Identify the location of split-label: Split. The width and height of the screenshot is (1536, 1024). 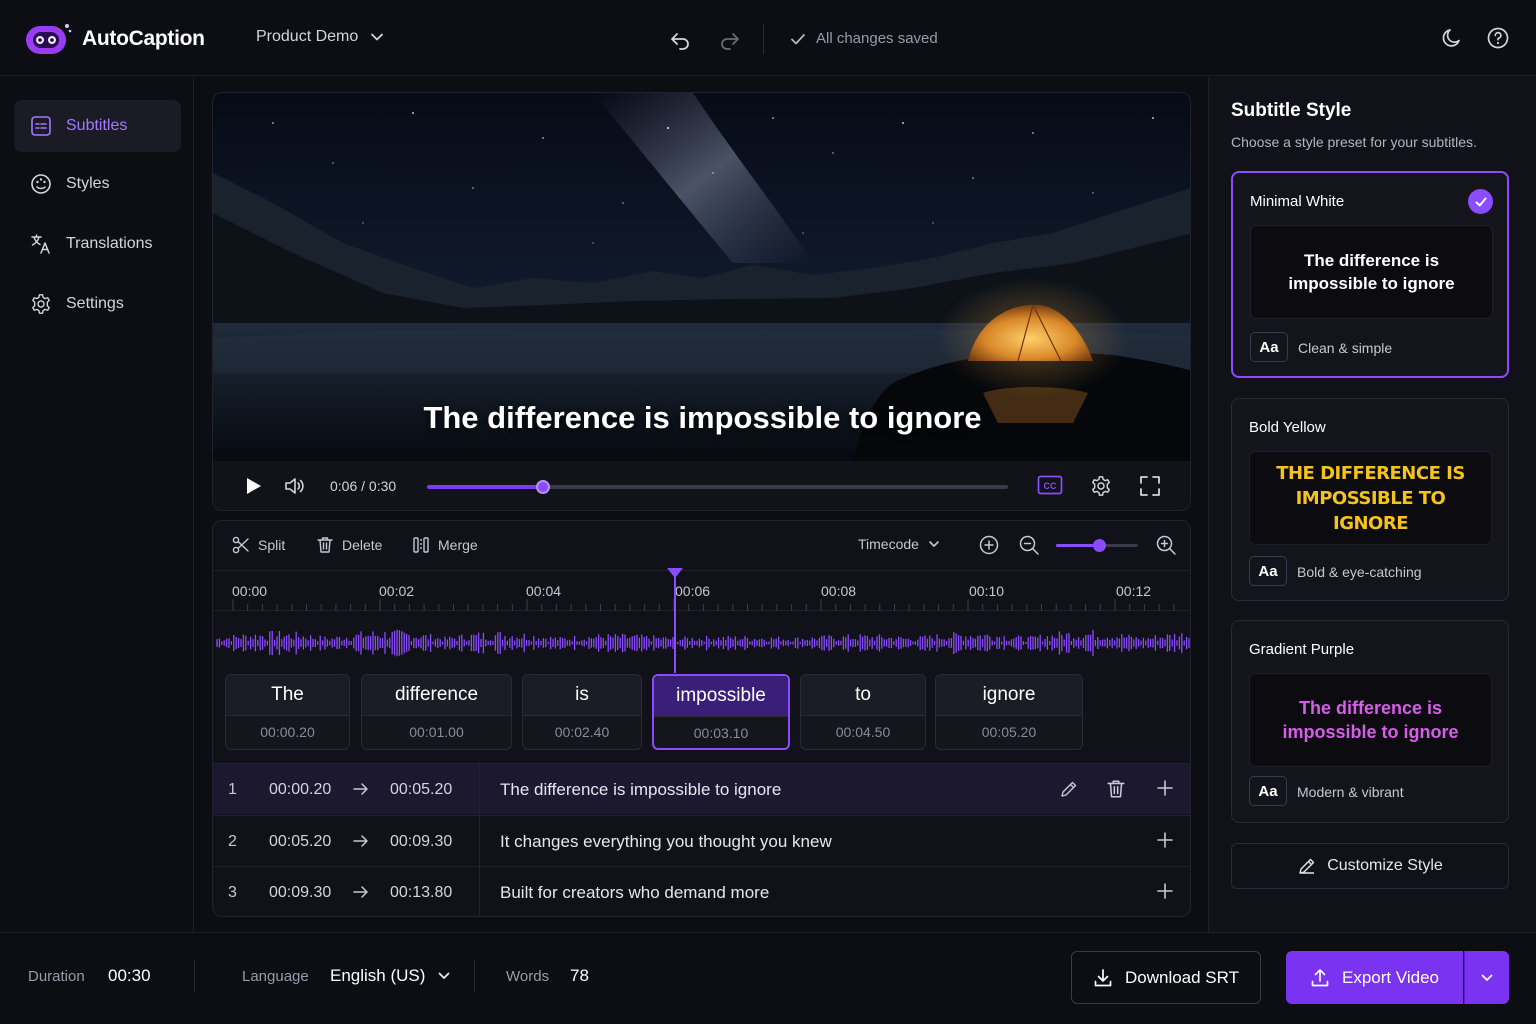
(272, 545).